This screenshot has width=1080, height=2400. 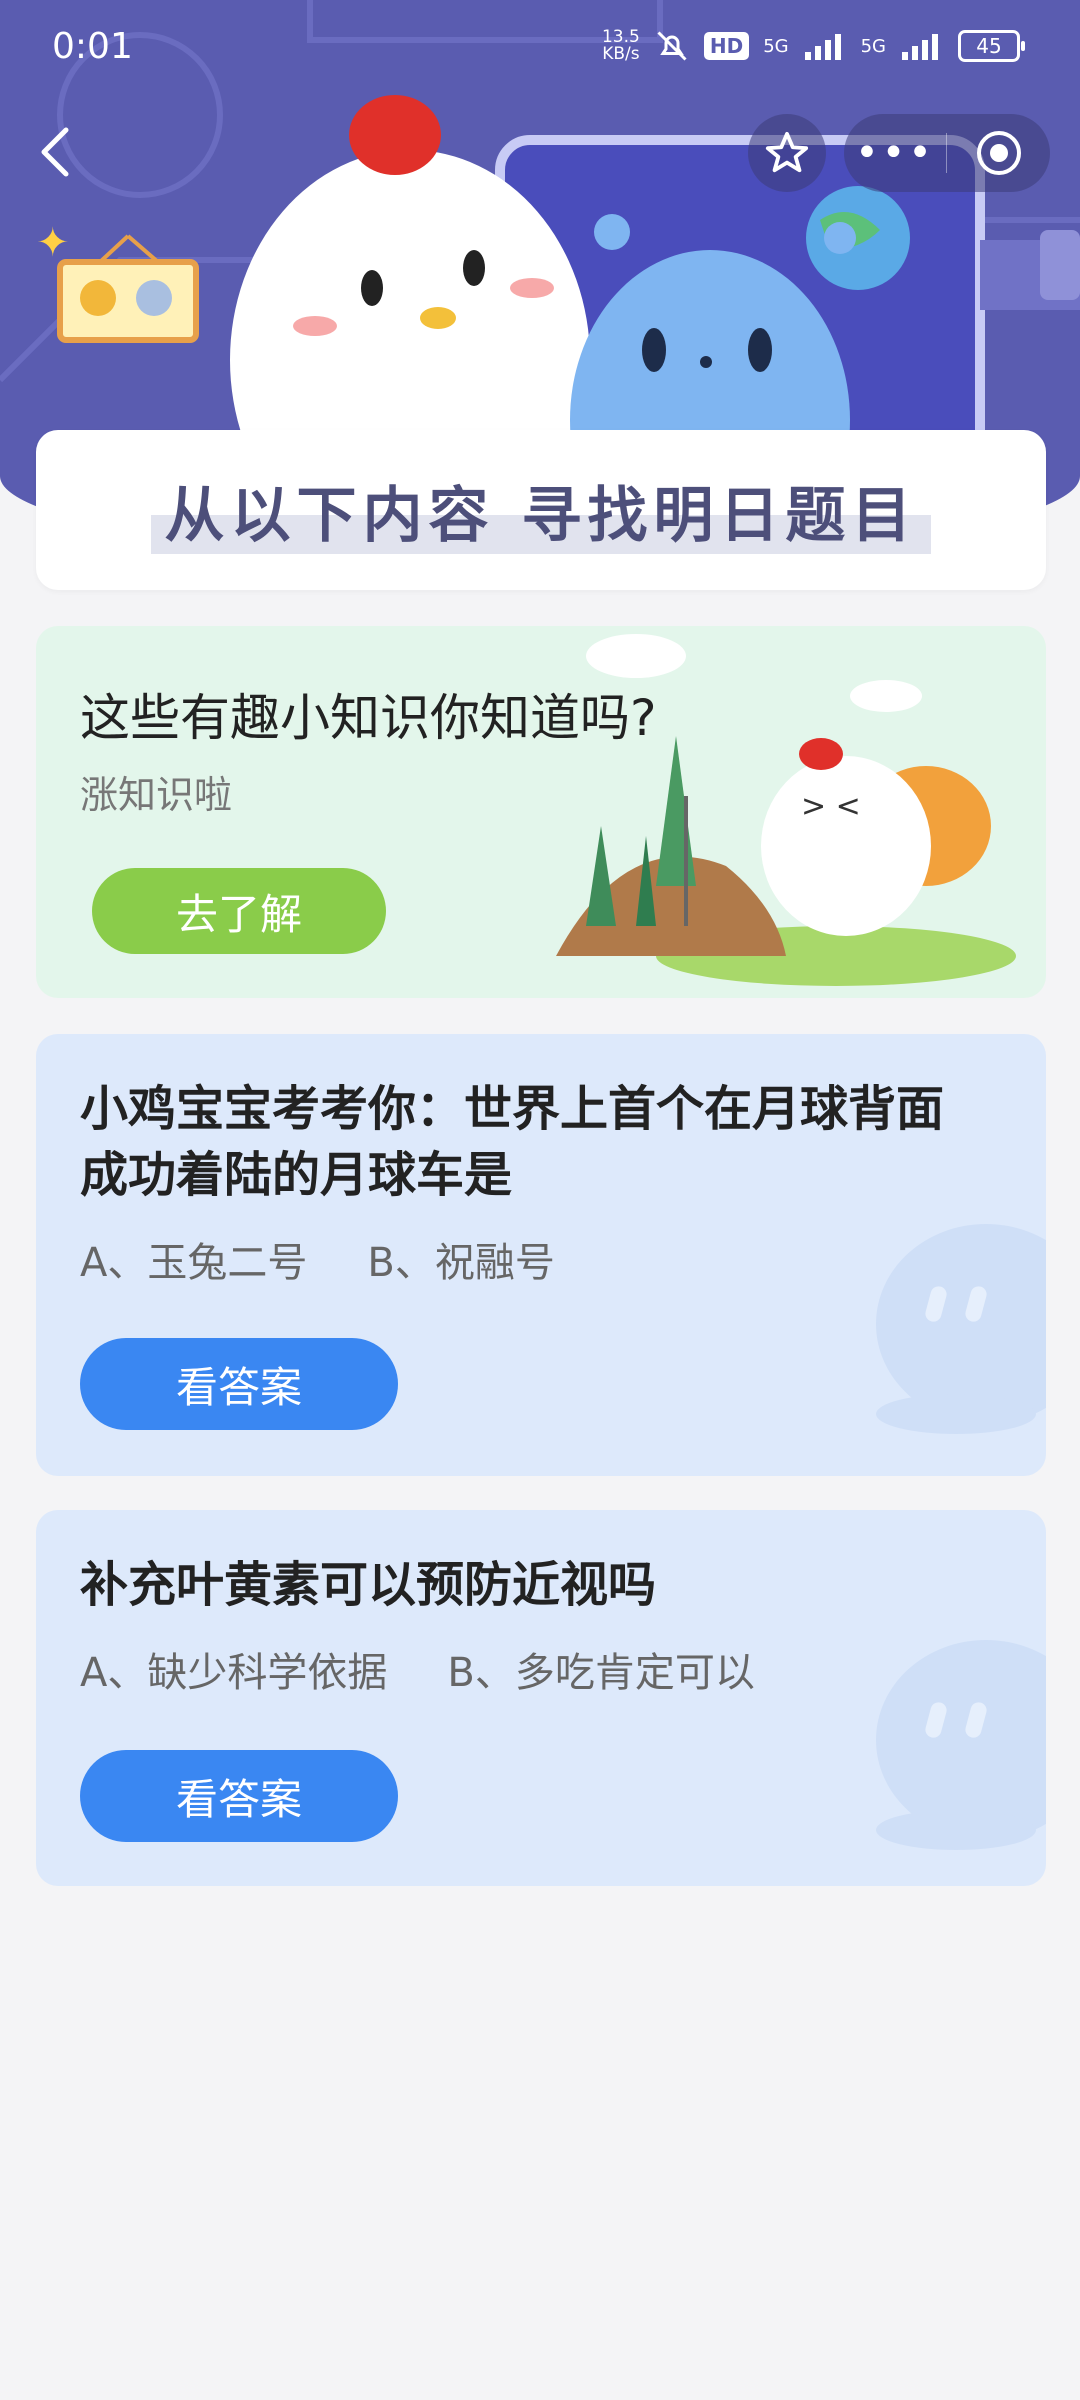 I want to click on miniprogram-capsule: •••, so click(x=947, y=153).